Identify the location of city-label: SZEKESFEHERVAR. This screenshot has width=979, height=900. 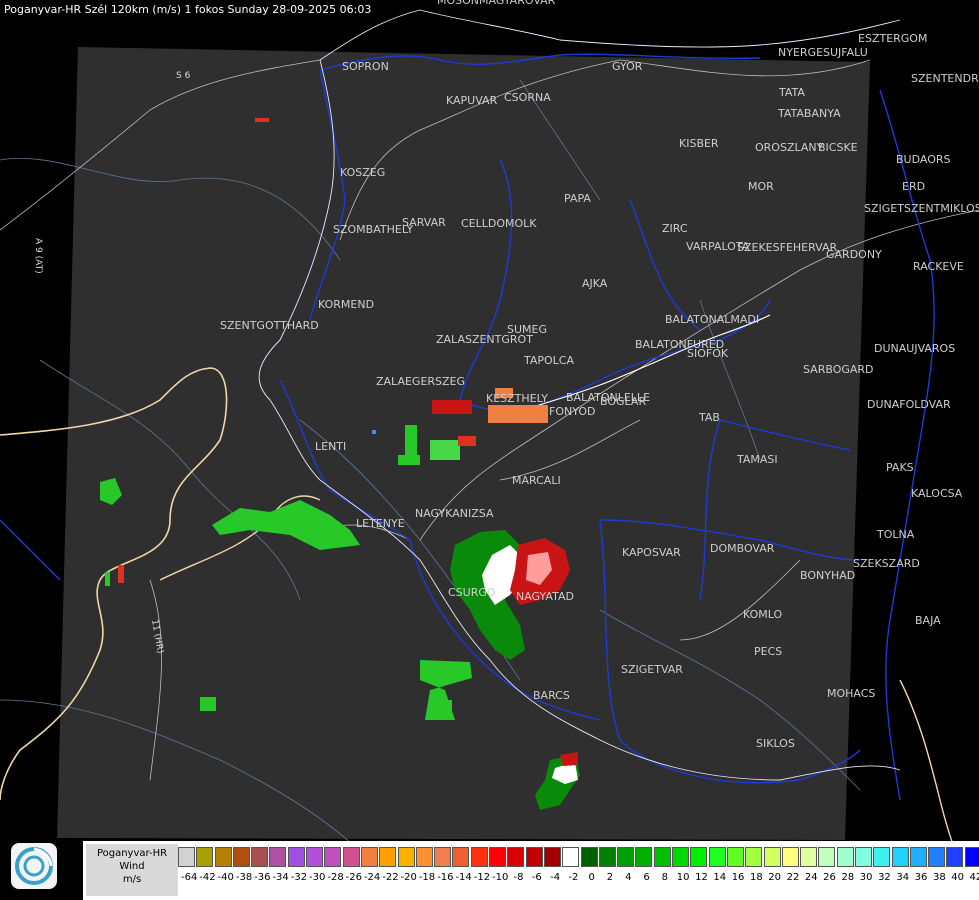
(787, 247).